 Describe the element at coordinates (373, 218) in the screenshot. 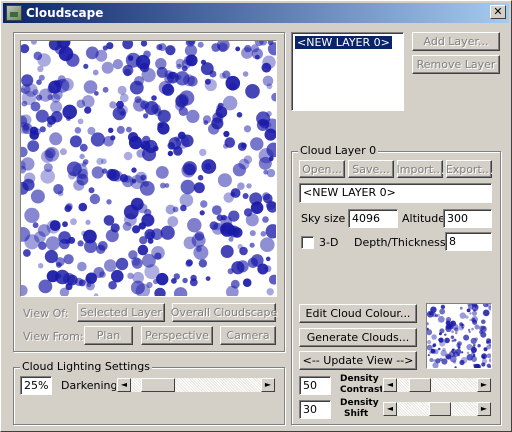

I see `sky-size-input: 4096` at that location.